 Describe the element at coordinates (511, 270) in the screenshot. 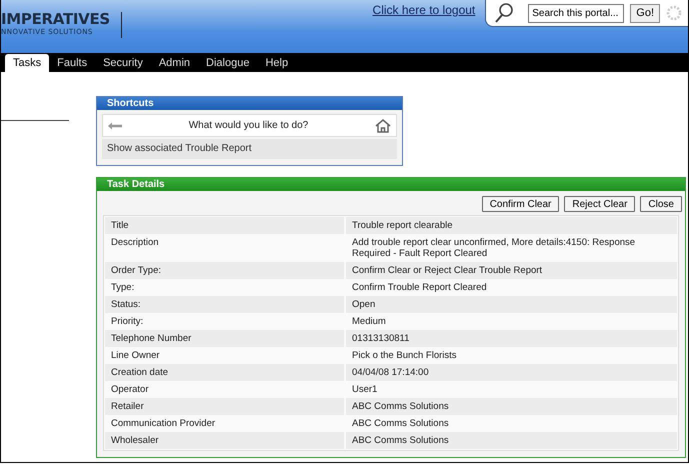

I see `field-value: Confirm Clear or Reject Clear Trouble Report` at that location.